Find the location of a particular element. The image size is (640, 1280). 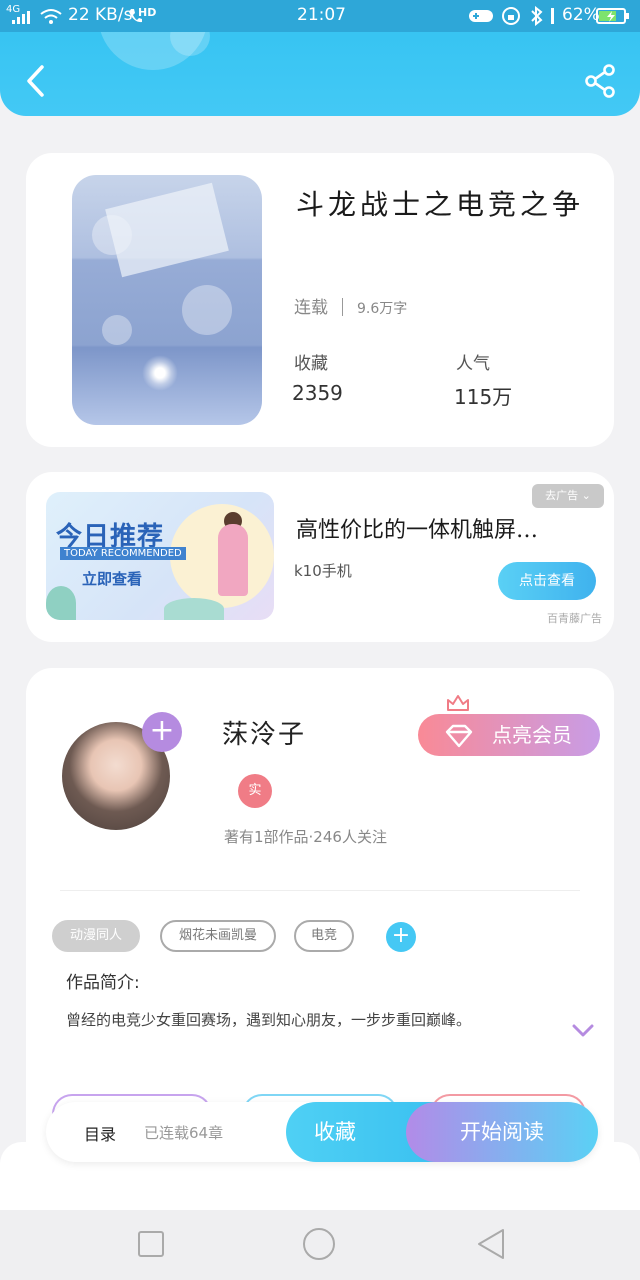

ad-banner-subtitle: TODAY RECOMMENDED is located at coordinates (123, 553).